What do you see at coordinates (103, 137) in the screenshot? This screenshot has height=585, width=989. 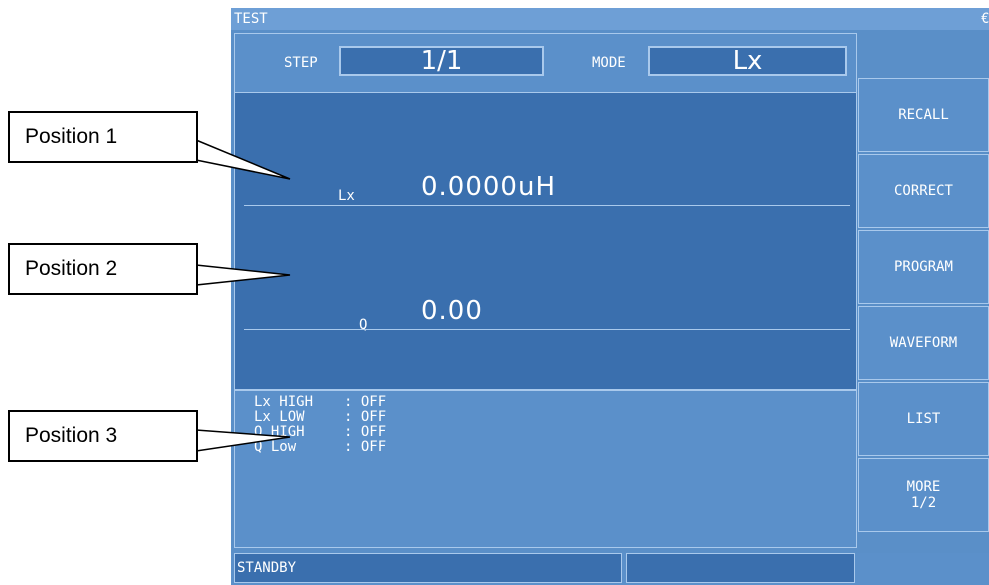 I see `callout-position-1: Position 1` at bounding box center [103, 137].